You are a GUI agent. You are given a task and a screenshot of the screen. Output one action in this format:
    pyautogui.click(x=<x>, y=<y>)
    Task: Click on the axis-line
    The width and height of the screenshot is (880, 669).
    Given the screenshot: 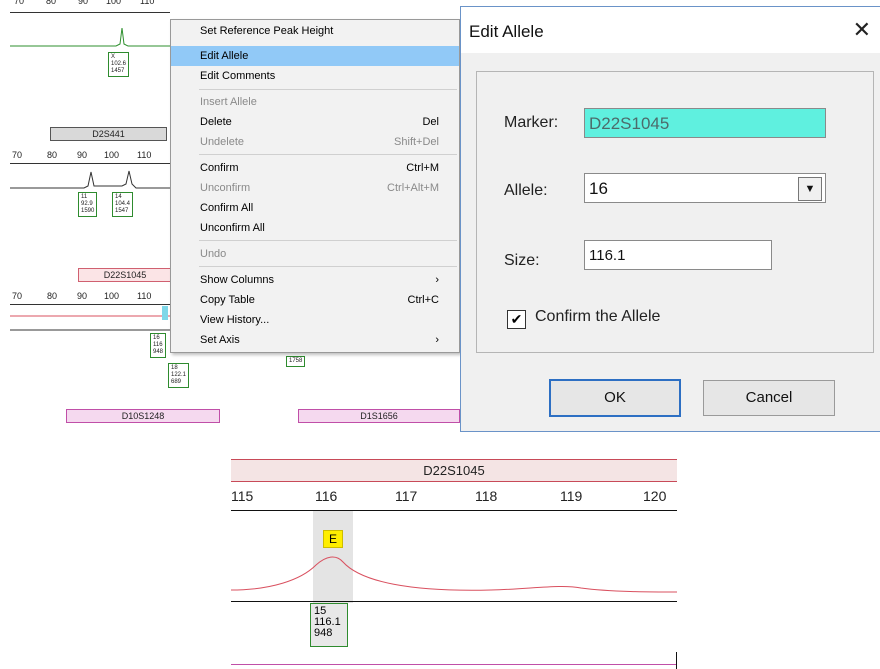 What is the action you would take?
    pyautogui.click(x=90, y=12)
    